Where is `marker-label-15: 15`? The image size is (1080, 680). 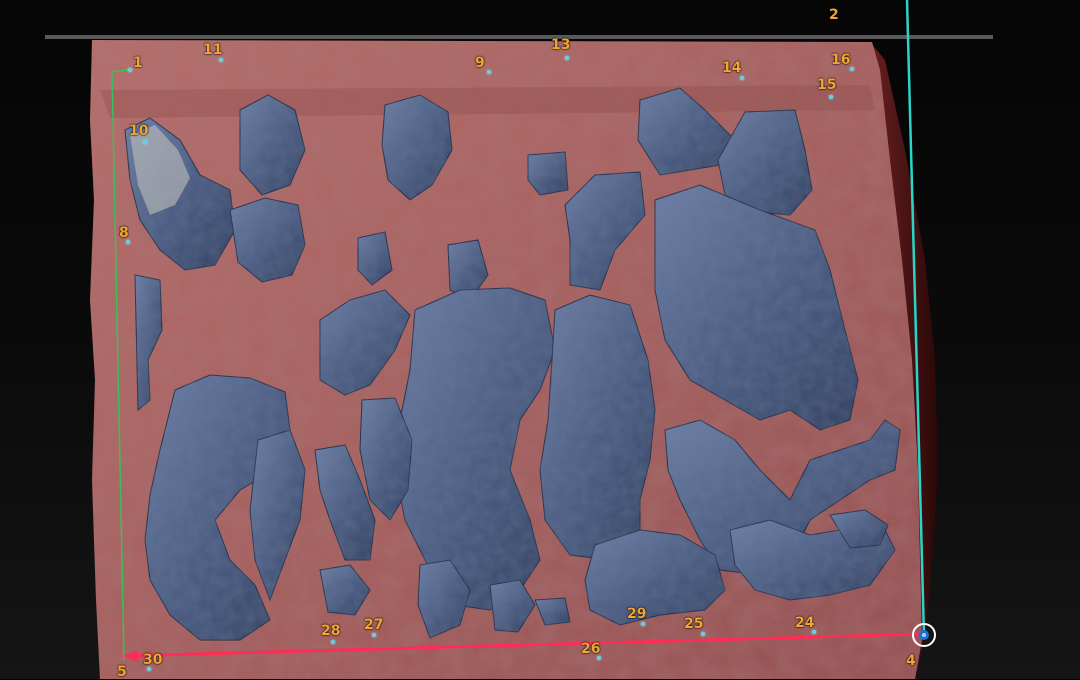 marker-label-15: 15 is located at coordinates (826, 85).